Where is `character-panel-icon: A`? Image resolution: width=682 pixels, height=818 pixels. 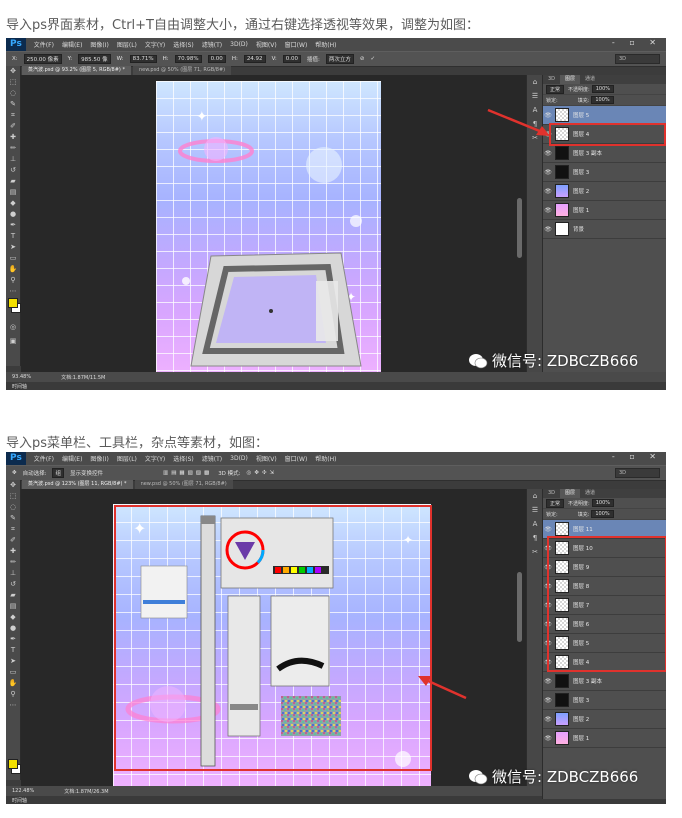 character-panel-icon: A is located at coordinates (535, 524).